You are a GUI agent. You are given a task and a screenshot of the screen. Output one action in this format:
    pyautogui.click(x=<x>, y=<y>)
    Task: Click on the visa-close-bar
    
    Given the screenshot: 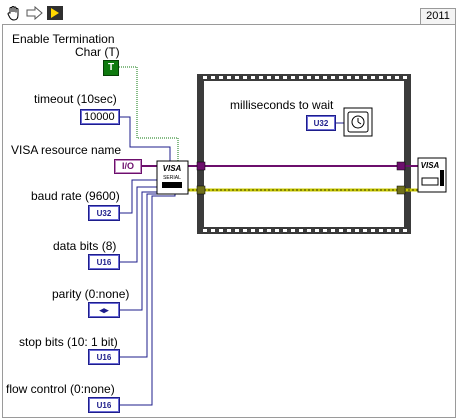 What is the action you would take?
    pyautogui.click(x=442, y=178)
    